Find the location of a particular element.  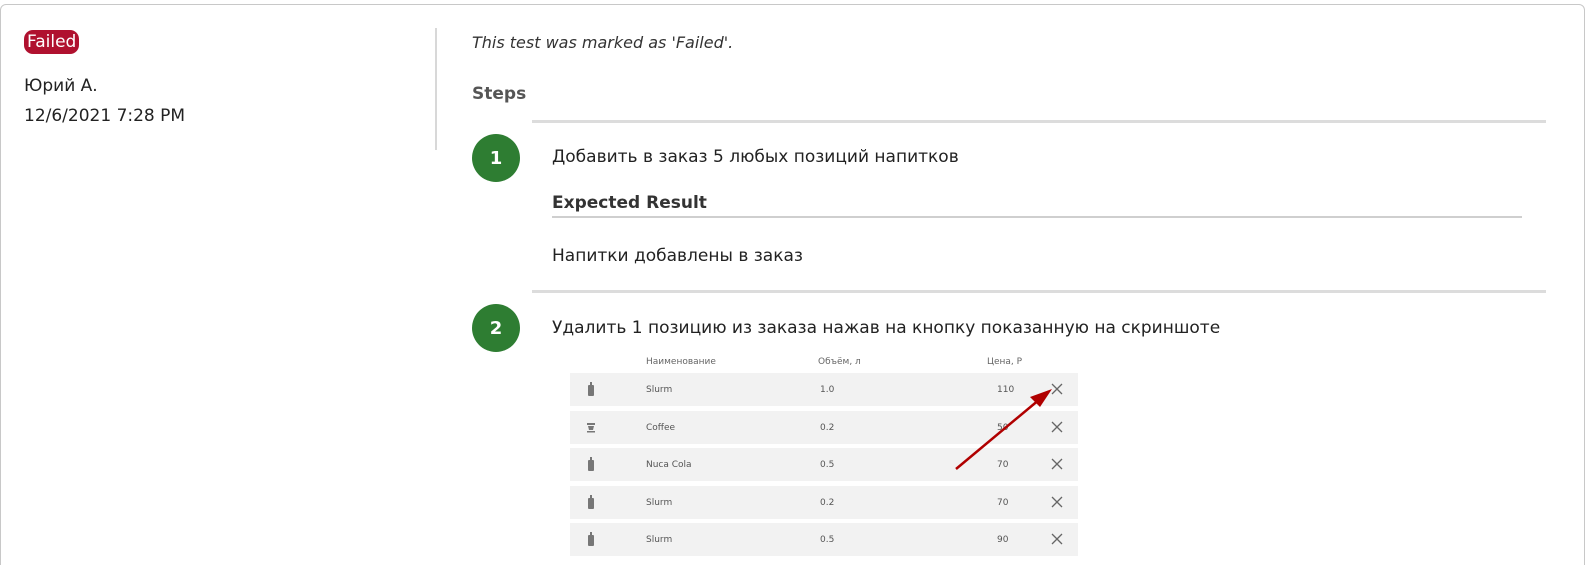

row-price: 110 is located at coordinates (1006, 390).